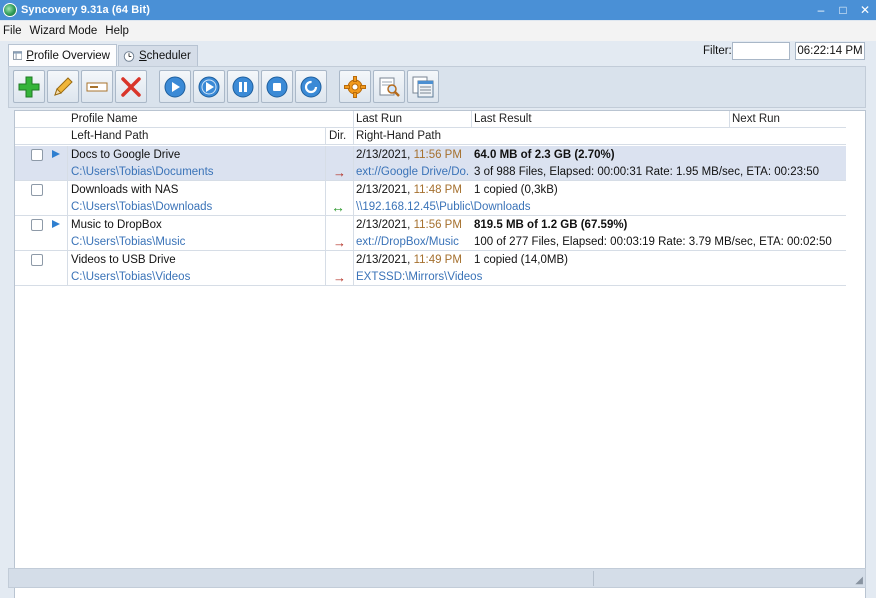 This screenshot has height=598, width=876. What do you see at coordinates (131, 277) in the screenshot?
I see `left-path: C:\Users\Tobias\Videos` at bounding box center [131, 277].